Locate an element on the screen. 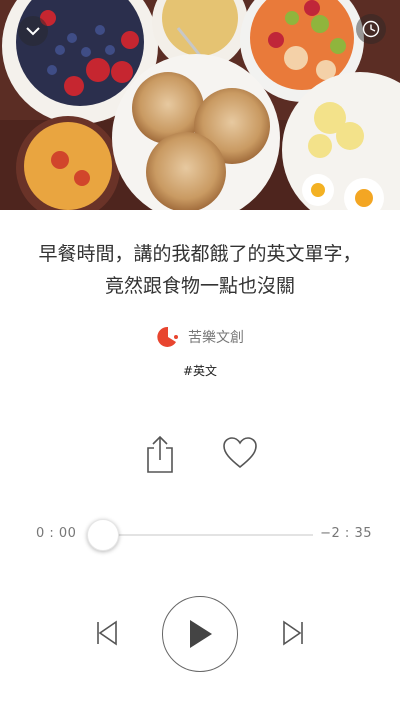 The image size is (400, 711). like-button is located at coordinates (240, 453).